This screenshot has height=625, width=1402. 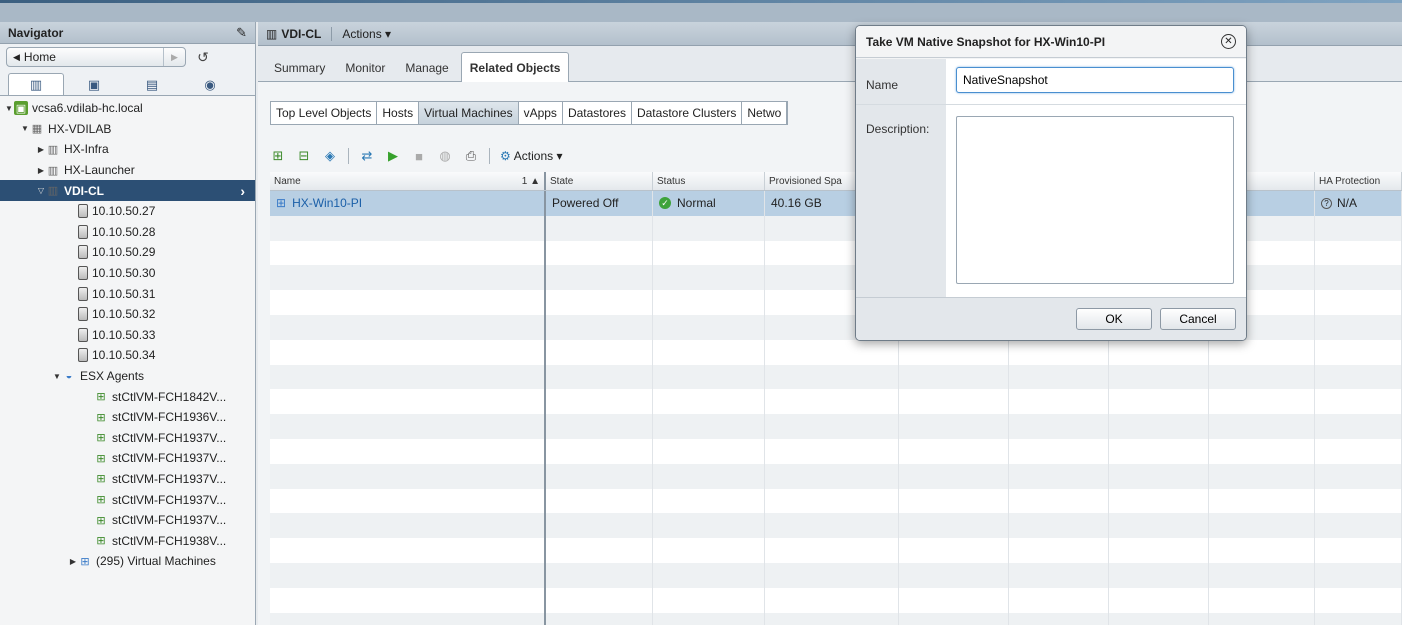 What do you see at coordinates (127, 190) in the screenshot?
I see `tree-item: ▽ ▥ VDI-CL ›` at bounding box center [127, 190].